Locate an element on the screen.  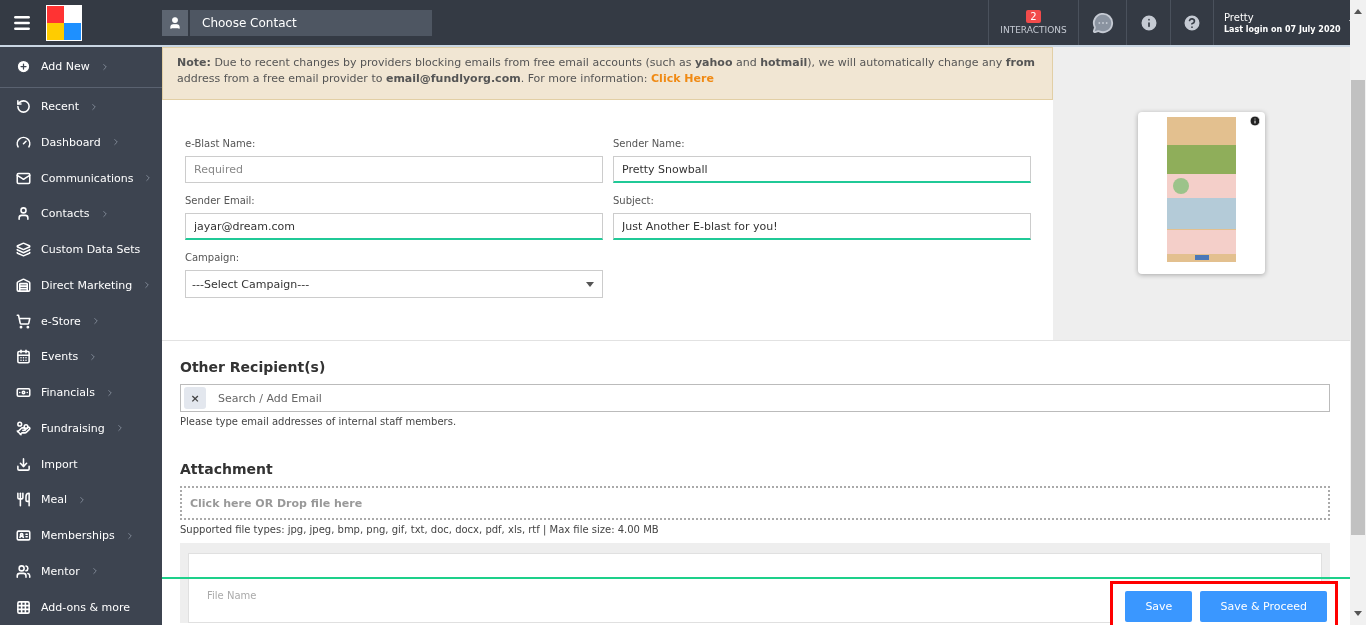
info-icon is located at coordinates (1148, 22).